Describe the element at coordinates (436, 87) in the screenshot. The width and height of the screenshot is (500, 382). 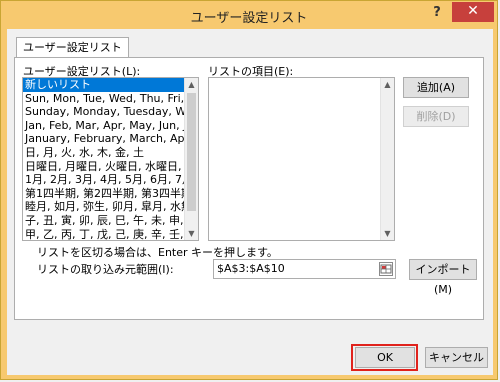
I see `add-button: 追加(A)` at that location.